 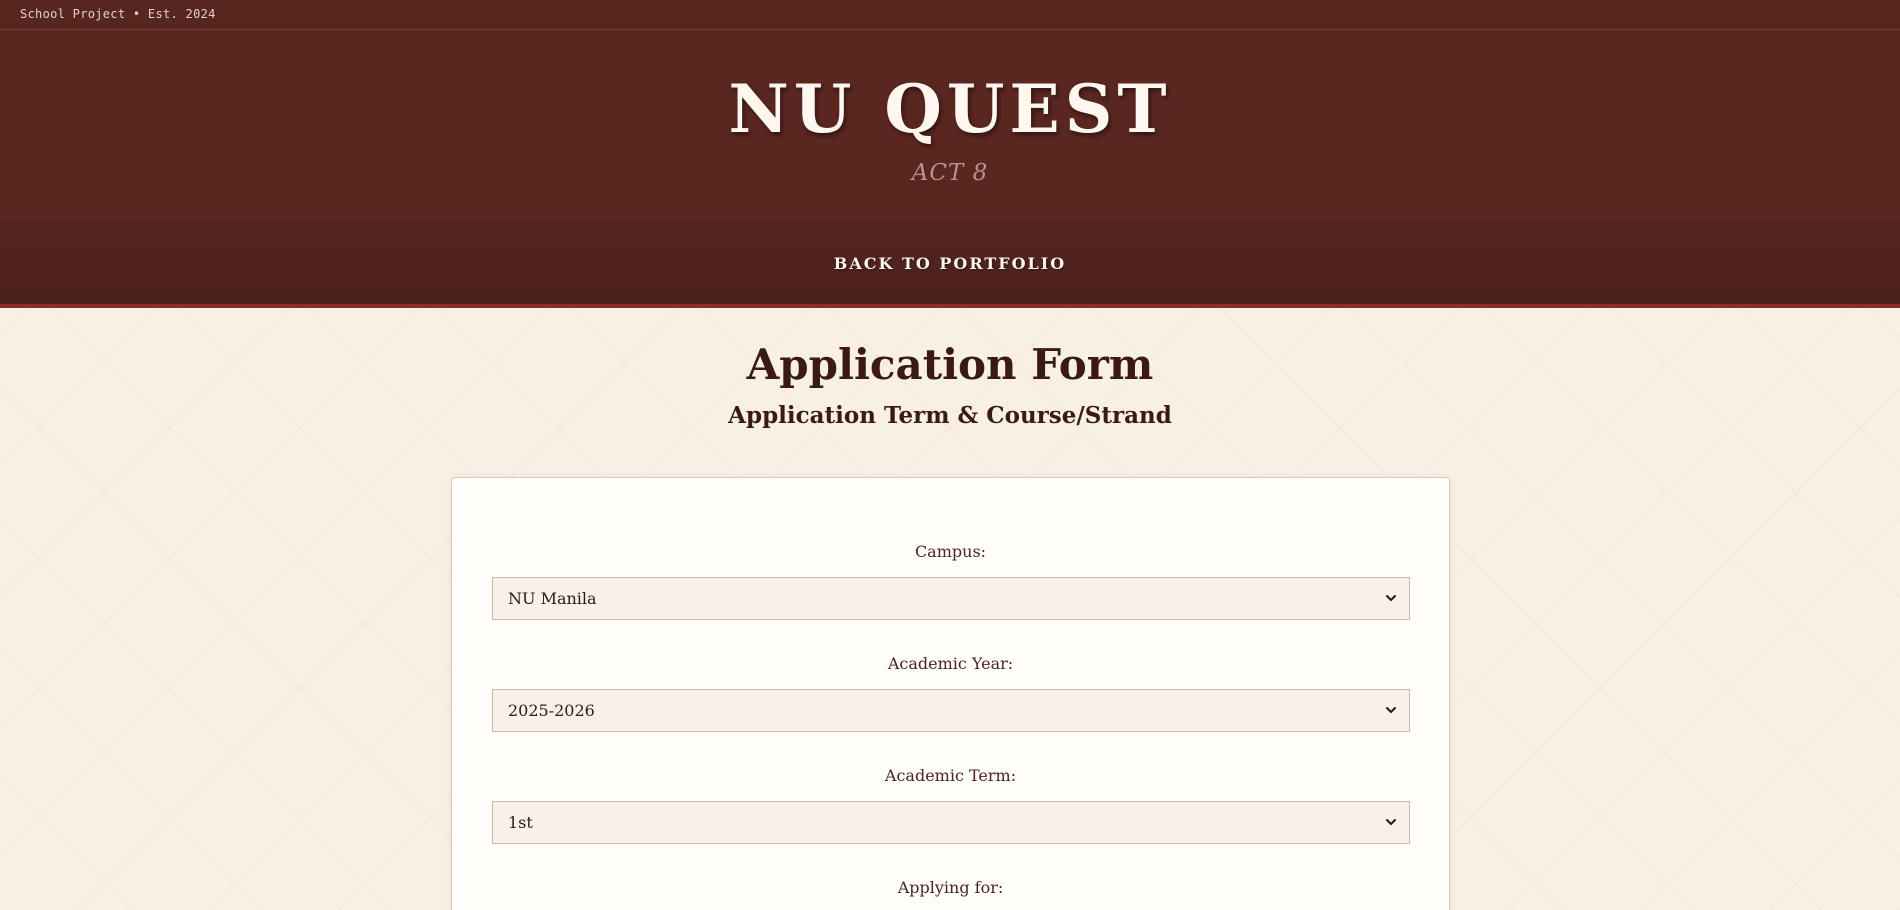 What do you see at coordinates (950, 109) in the screenshot?
I see `site-title: NU QUEST` at bounding box center [950, 109].